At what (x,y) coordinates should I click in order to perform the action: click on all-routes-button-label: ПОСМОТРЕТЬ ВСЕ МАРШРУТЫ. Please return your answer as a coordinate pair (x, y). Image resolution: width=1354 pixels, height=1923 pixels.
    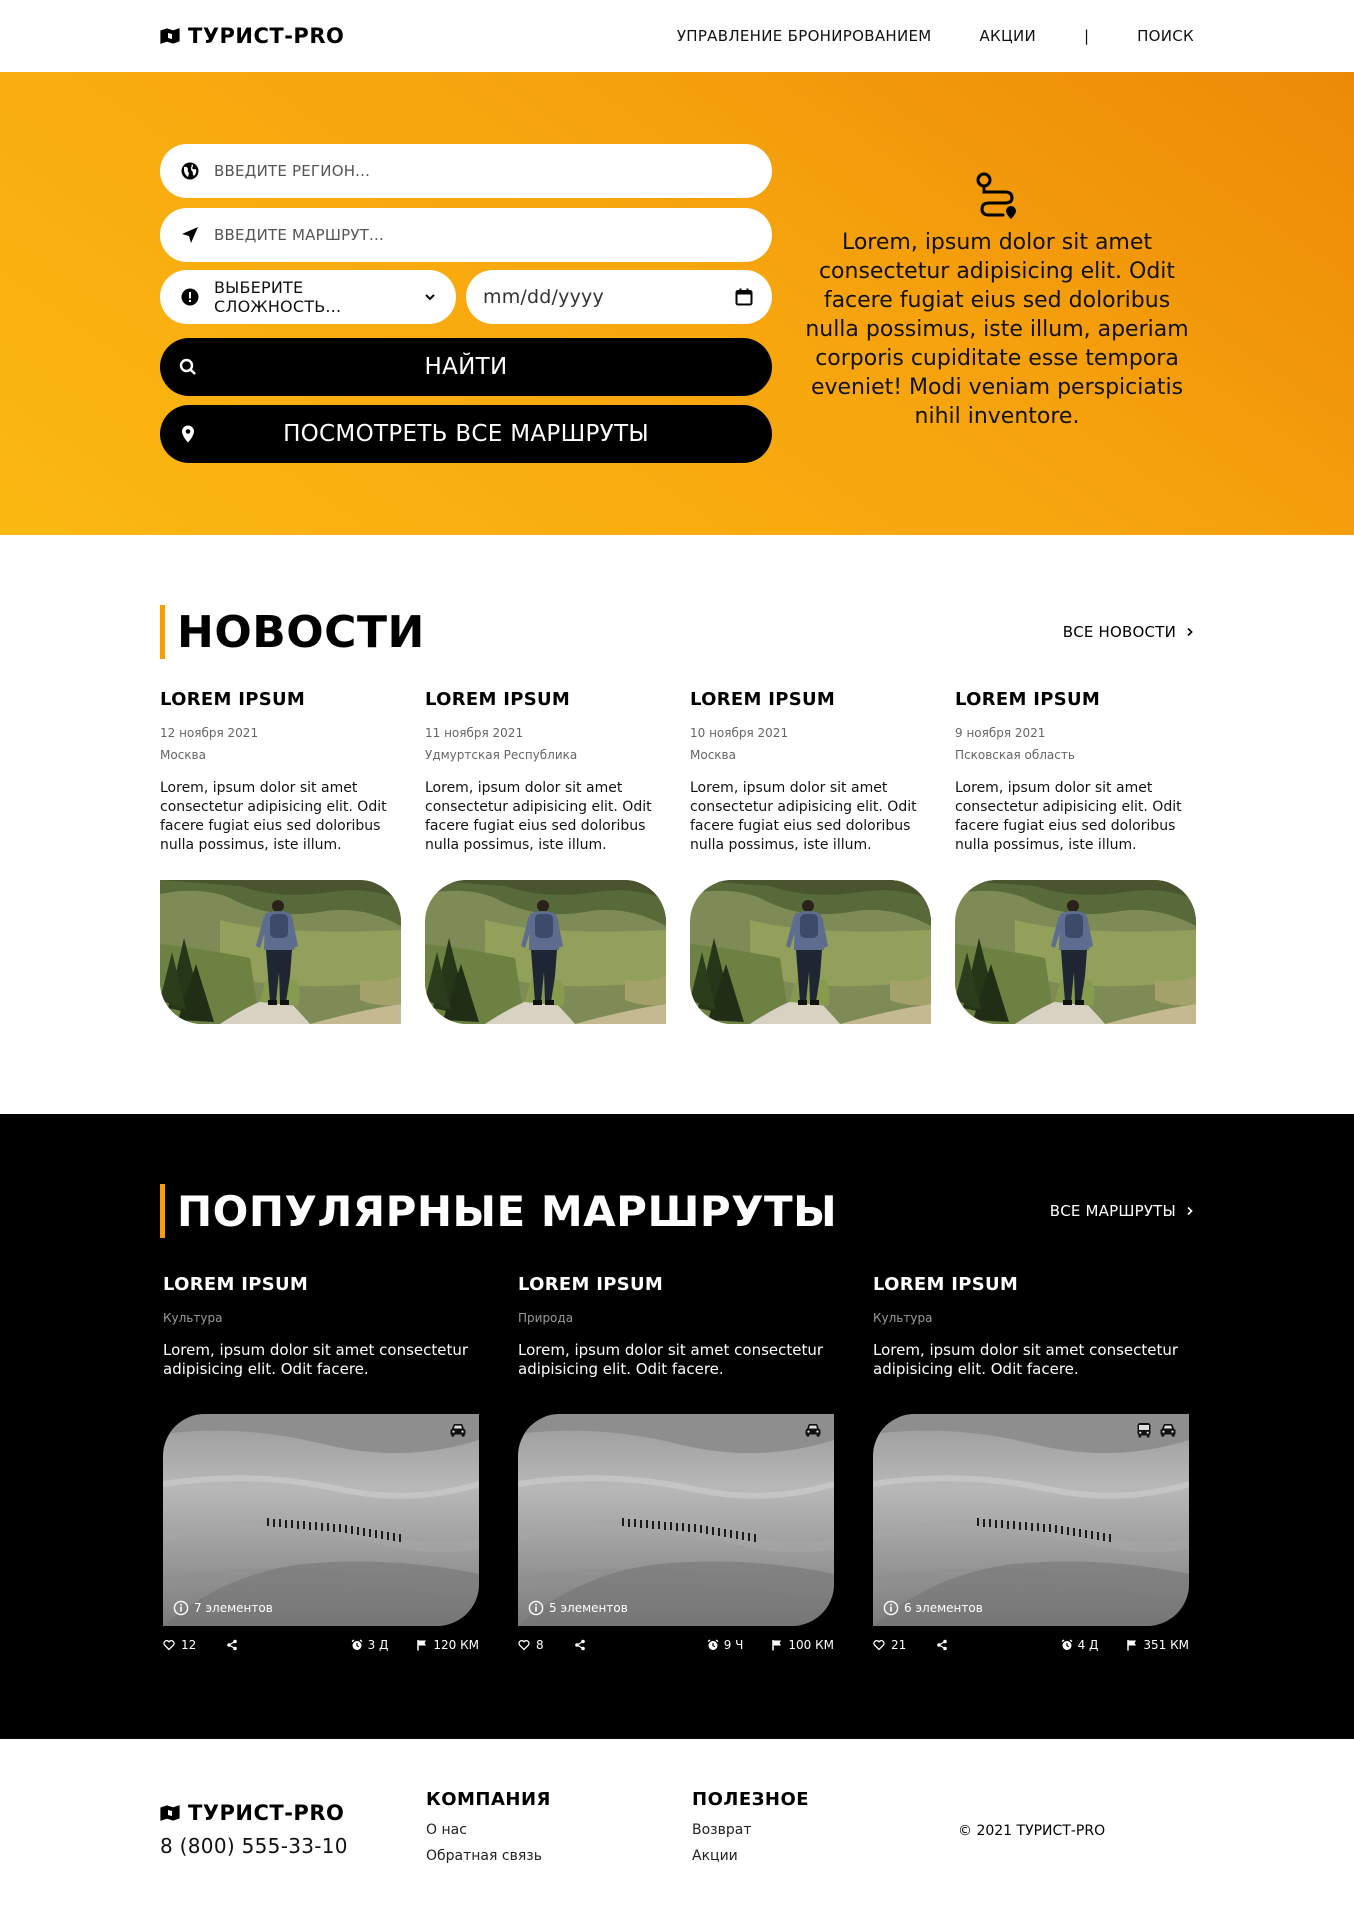
    Looking at the image, I should click on (466, 434).